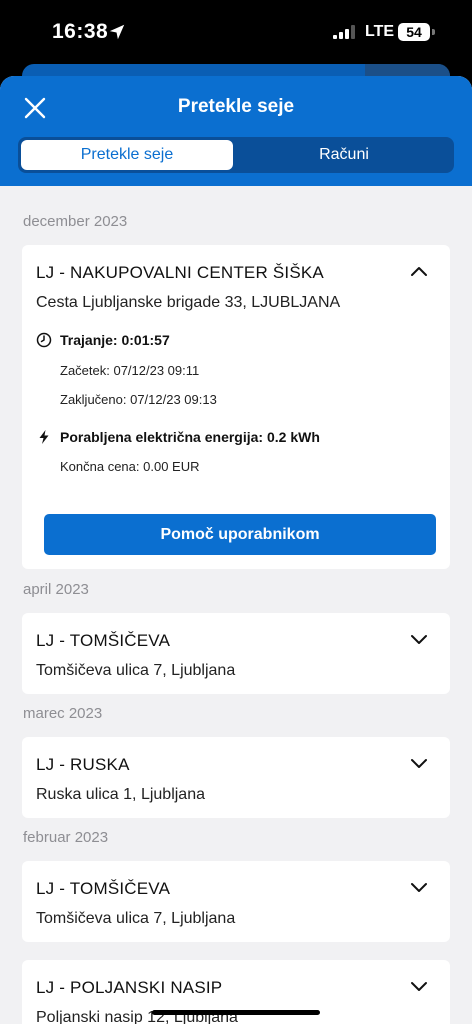  Describe the element at coordinates (130, 466) in the screenshot. I see `final-price: Končna cena: 0.00 EUR` at that location.